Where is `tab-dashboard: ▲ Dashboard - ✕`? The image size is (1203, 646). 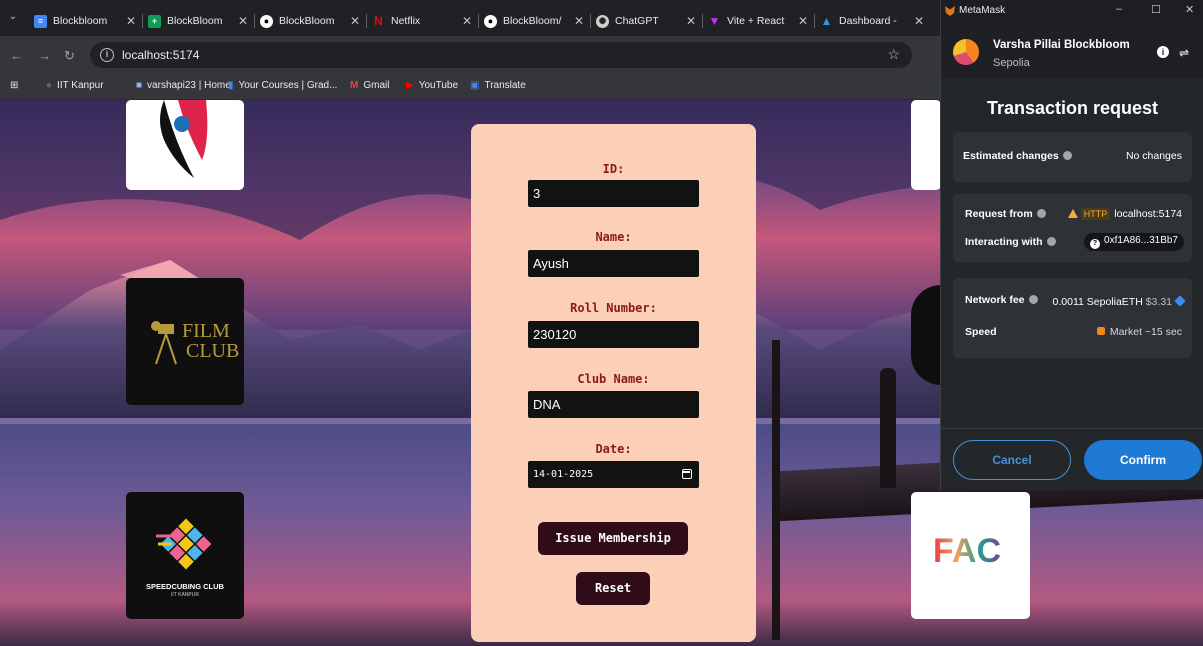 tab-dashboard: ▲ Dashboard - ✕ is located at coordinates (873, 21).